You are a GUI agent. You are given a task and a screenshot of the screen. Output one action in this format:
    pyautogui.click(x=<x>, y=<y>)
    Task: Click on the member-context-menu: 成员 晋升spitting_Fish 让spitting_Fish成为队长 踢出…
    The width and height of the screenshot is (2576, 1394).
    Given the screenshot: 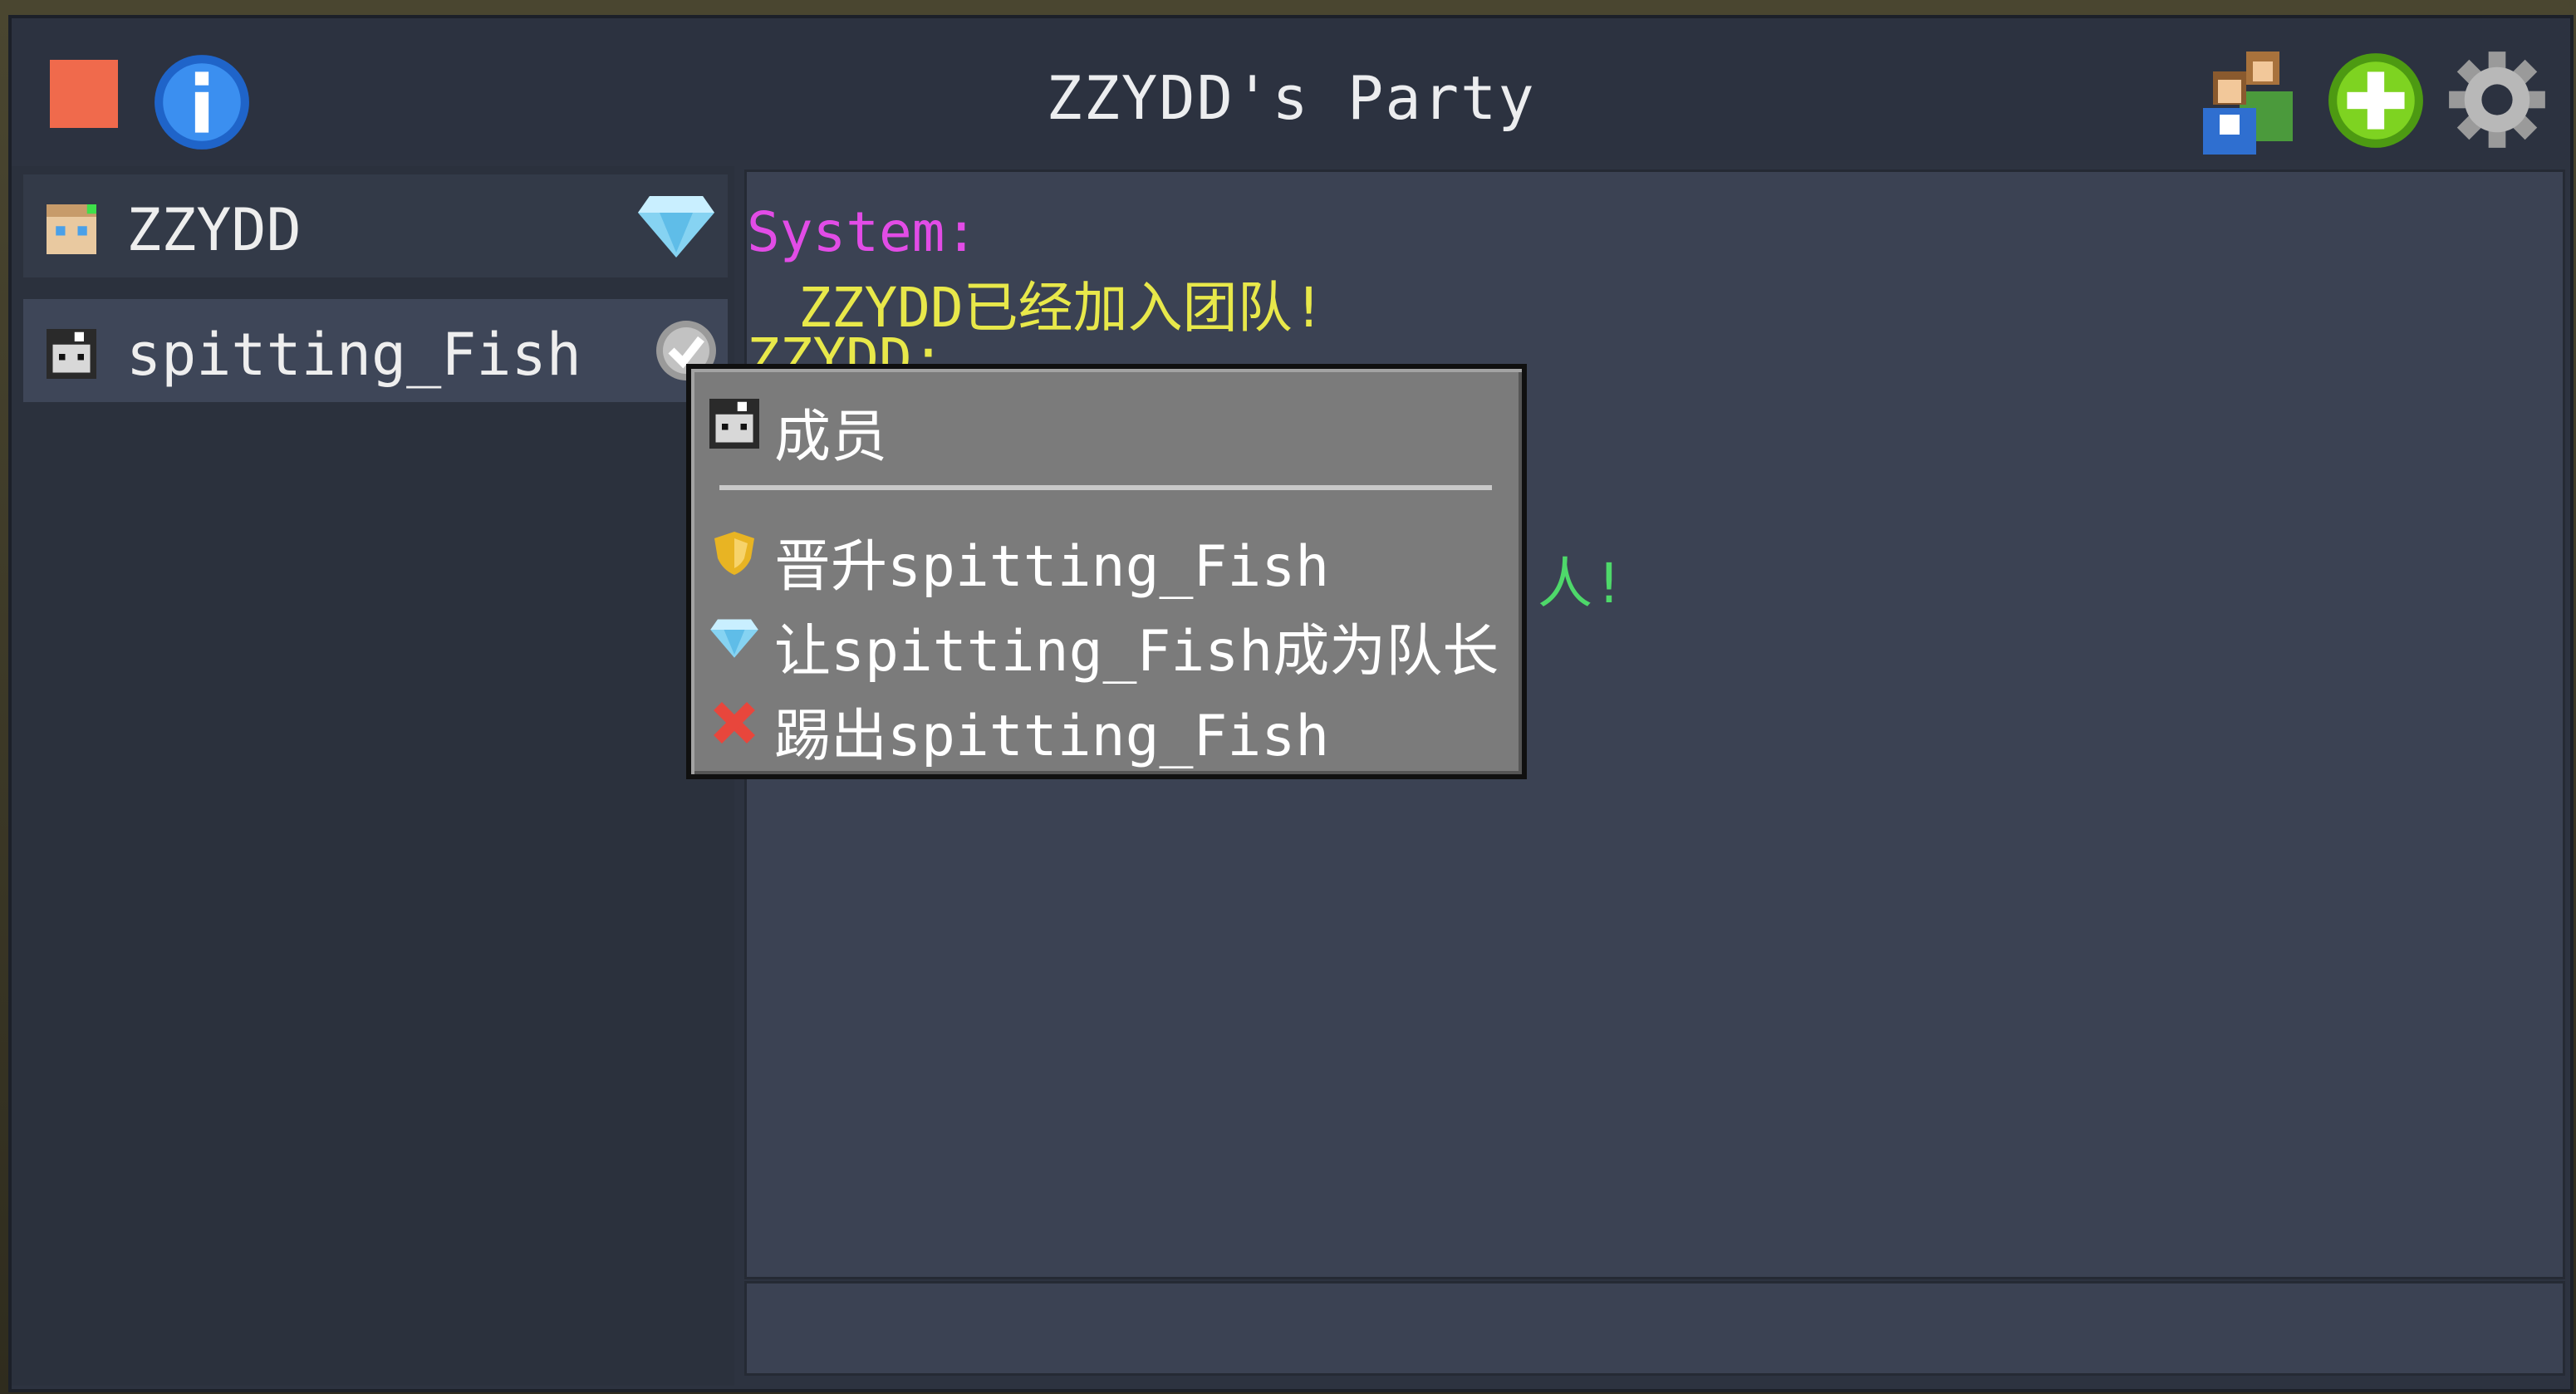 What is the action you would take?
    pyautogui.click(x=1106, y=571)
    